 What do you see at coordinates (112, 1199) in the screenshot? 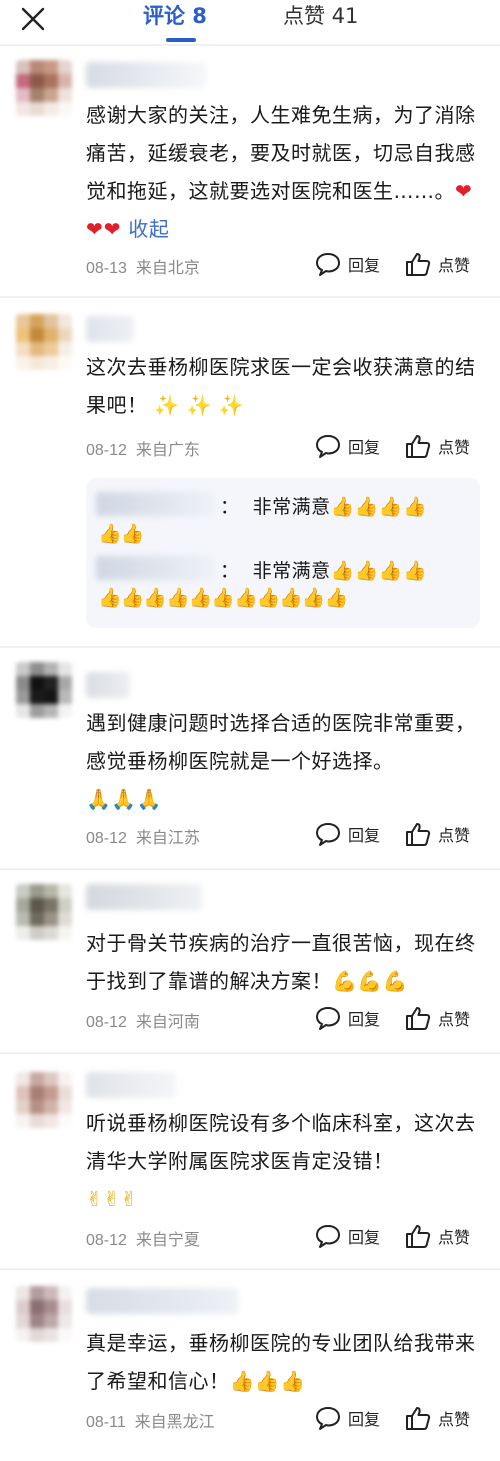
I see `victory-hand-emojis: ✌✌✌` at bounding box center [112, 1199].